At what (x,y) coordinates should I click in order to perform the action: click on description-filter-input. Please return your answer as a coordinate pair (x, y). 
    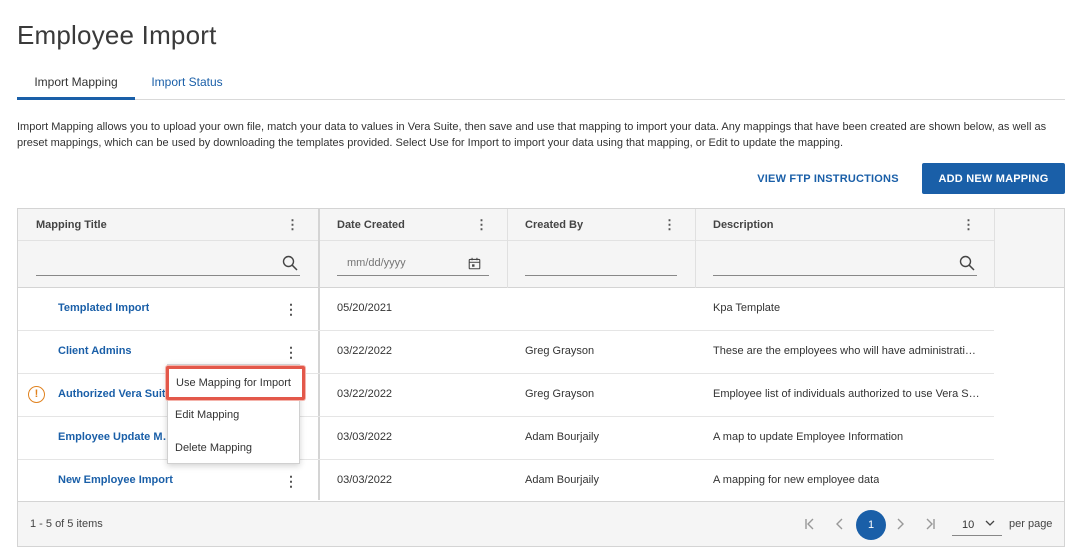
    Looking at the image, I should click on (845, 263).